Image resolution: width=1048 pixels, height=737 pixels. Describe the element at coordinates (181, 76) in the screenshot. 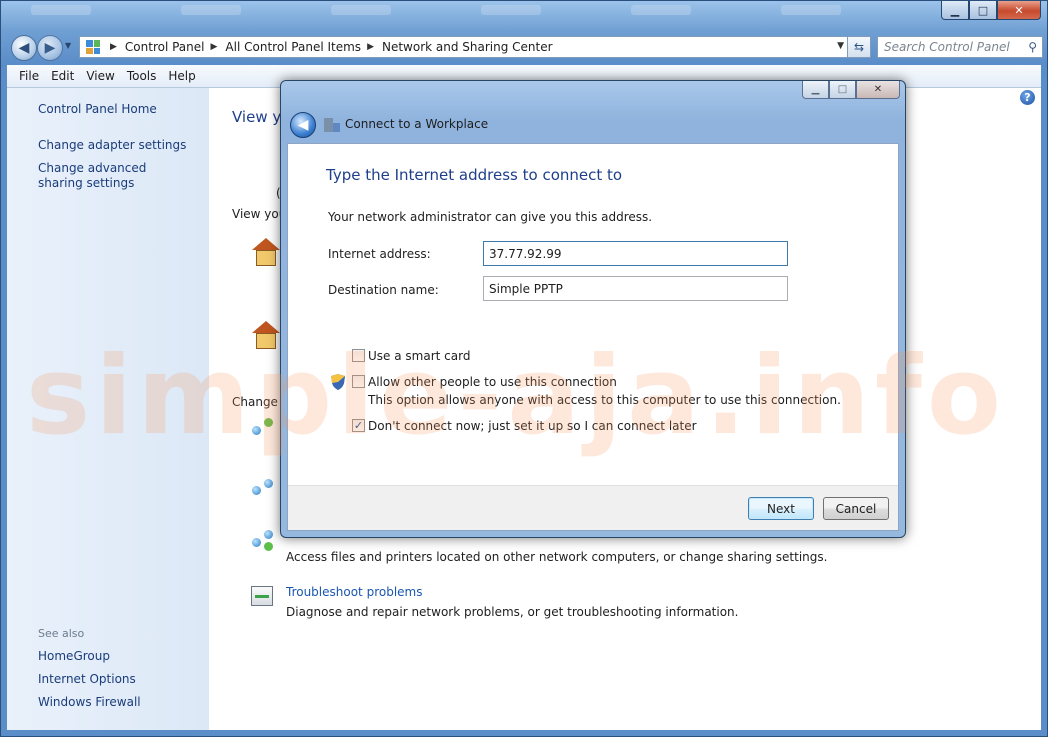

I see `menu-help: Help` at that location.